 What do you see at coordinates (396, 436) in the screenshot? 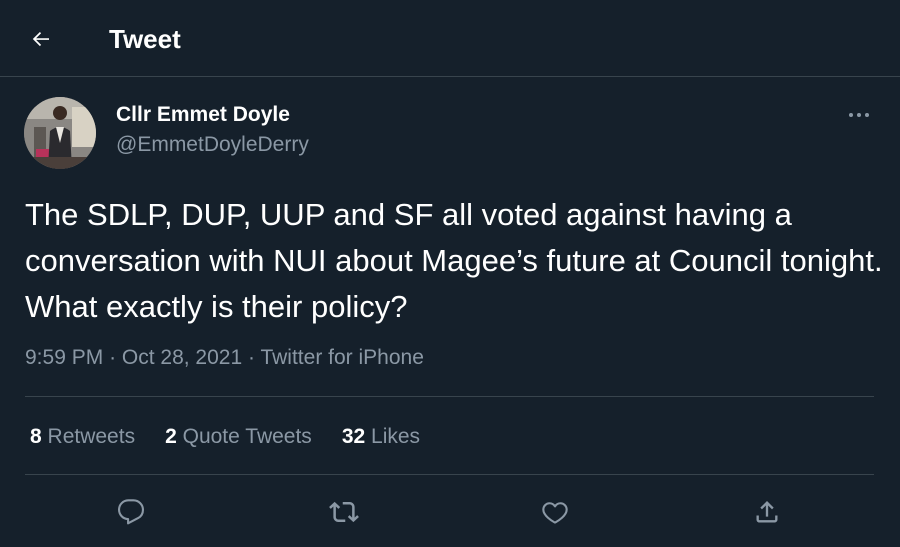
I see `likes-label: Likes` at bounding box center [396, 436].